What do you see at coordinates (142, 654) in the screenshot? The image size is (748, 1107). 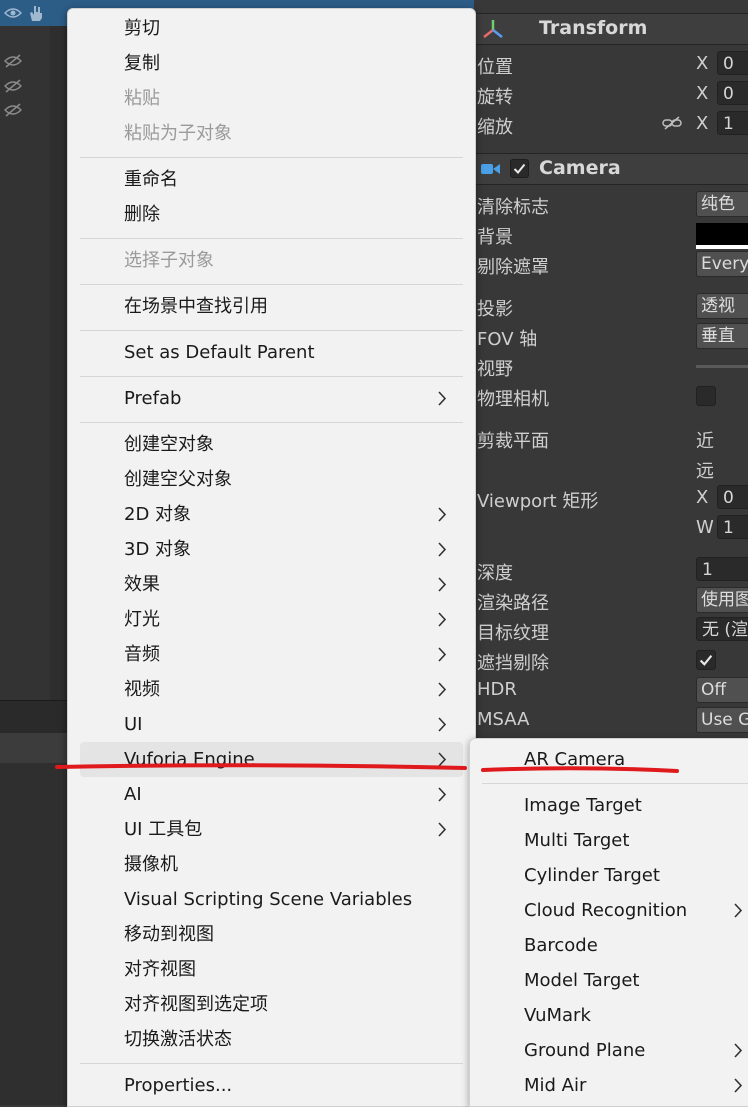 I see `menu-item-label: 音频` at bounding box center [142, 654].